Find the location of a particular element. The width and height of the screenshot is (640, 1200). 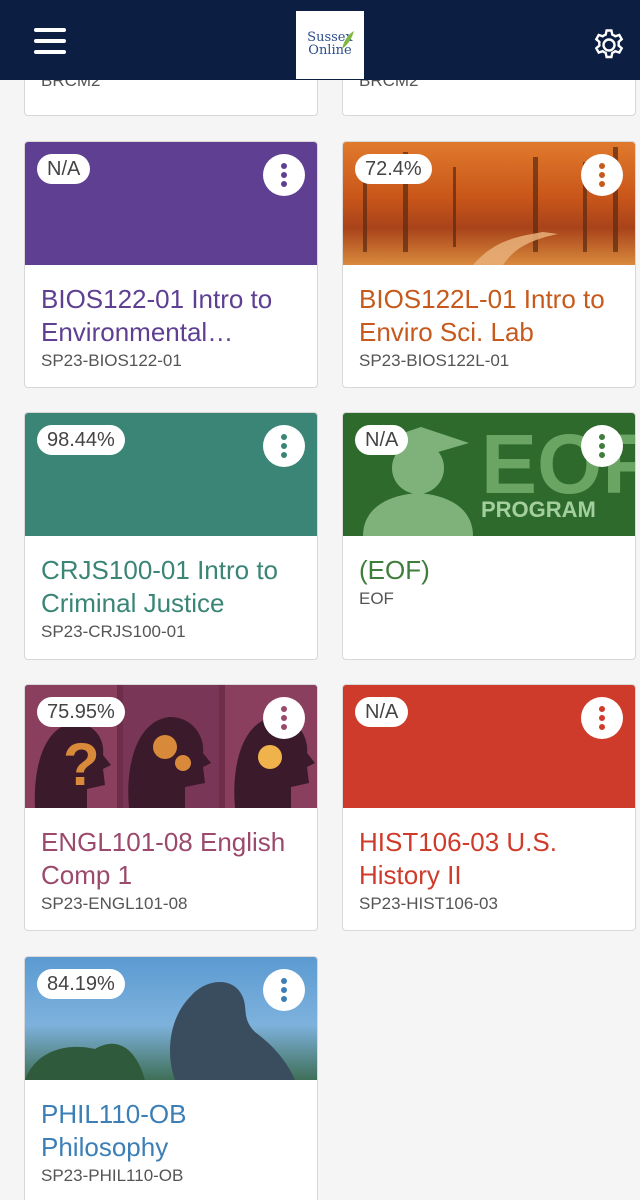

course-code: SP23-CRJS100-01 is located at coordinates (113, 631).